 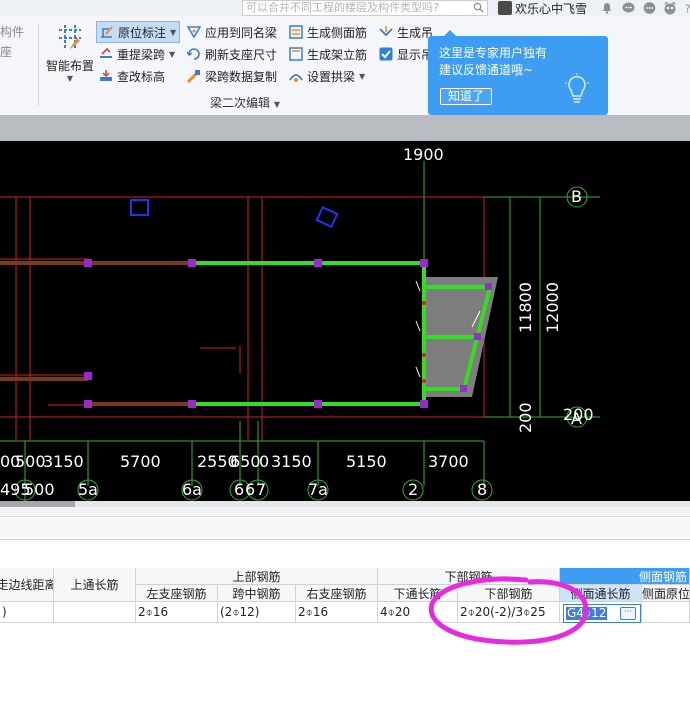 What do you see at coordinates (107, 32) in the screenshot?
I see `inplace-annotation-icon` at bounding box center [107, 32].